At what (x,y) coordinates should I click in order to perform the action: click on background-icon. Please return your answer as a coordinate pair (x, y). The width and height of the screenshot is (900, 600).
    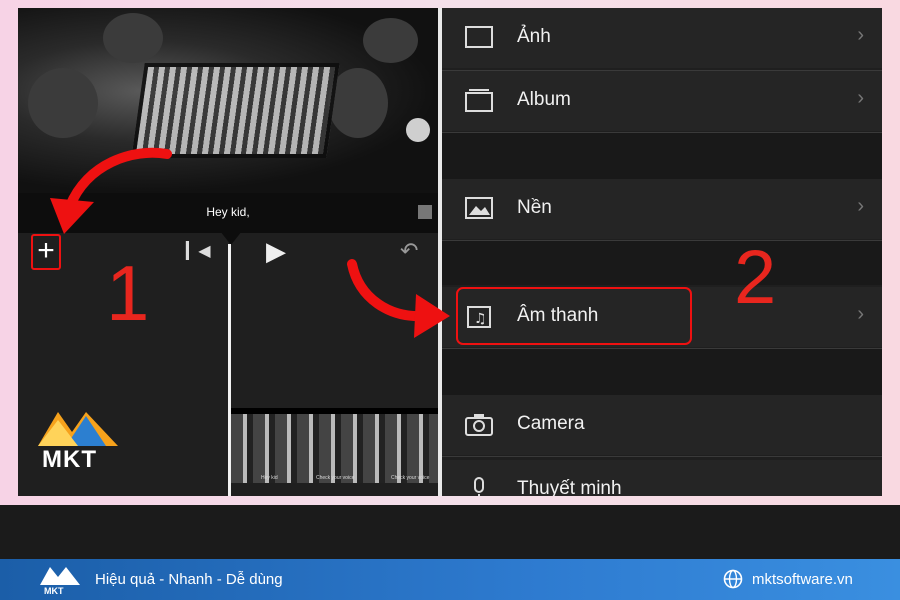
    Looking at the image, I should click on (479, 208).